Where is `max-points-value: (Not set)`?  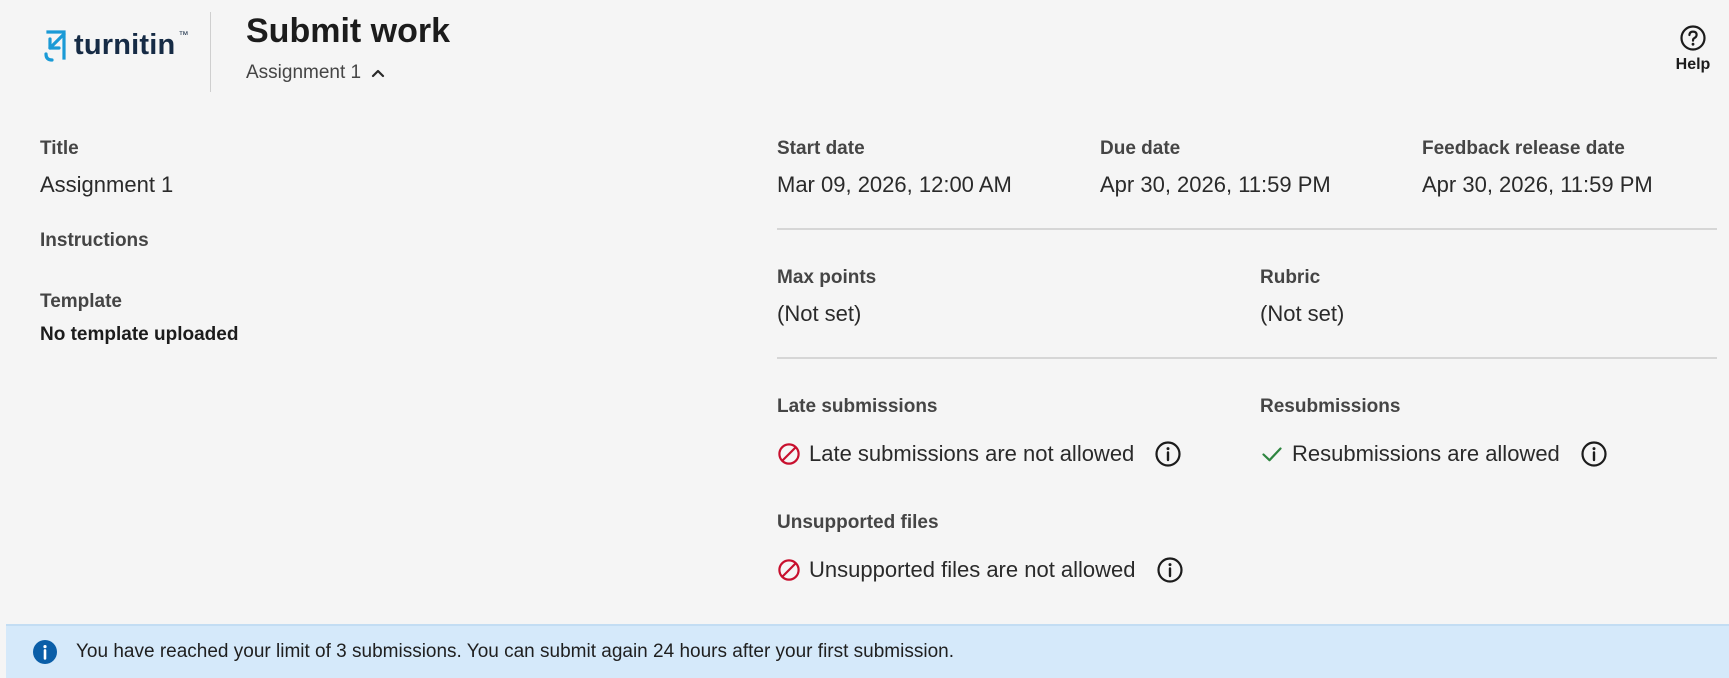 max-points-value: (Not set) is located at coordinates (819, 313).